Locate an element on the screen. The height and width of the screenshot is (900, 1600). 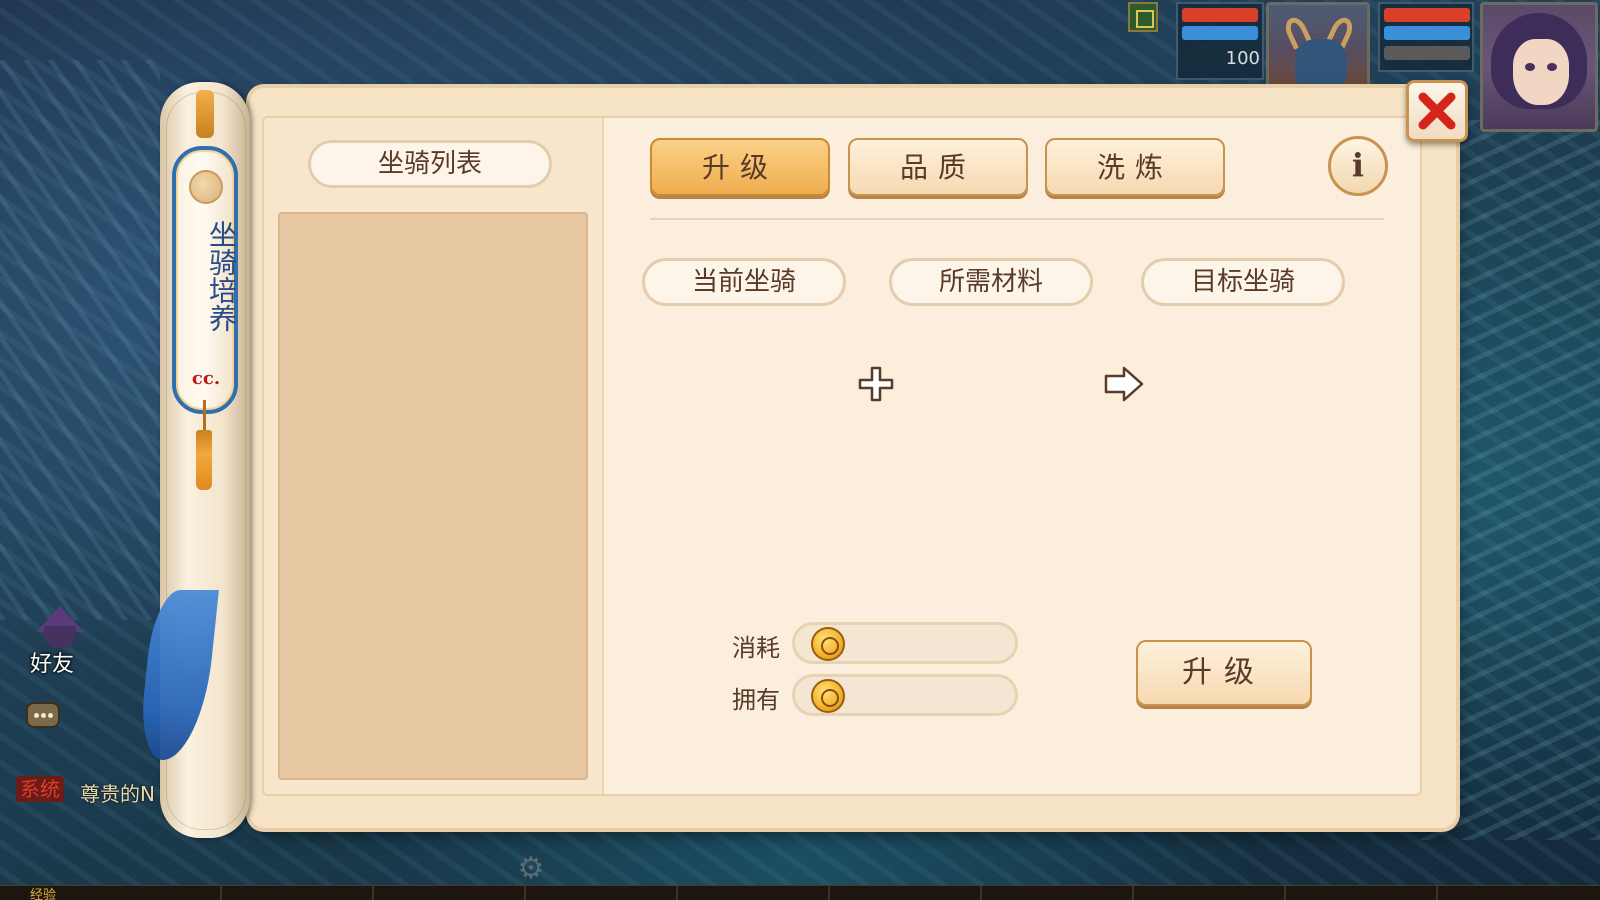
tassel-ornament is located at coordinates (204, 460).